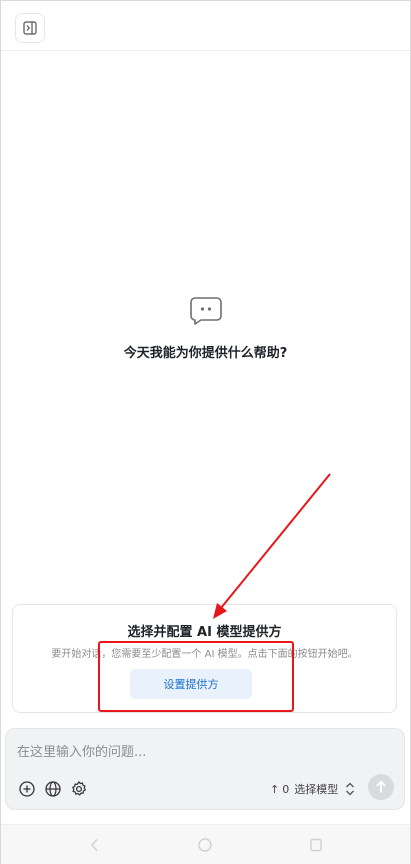  I want to click on model-selector-label: 选择模型, so click(316, 789).